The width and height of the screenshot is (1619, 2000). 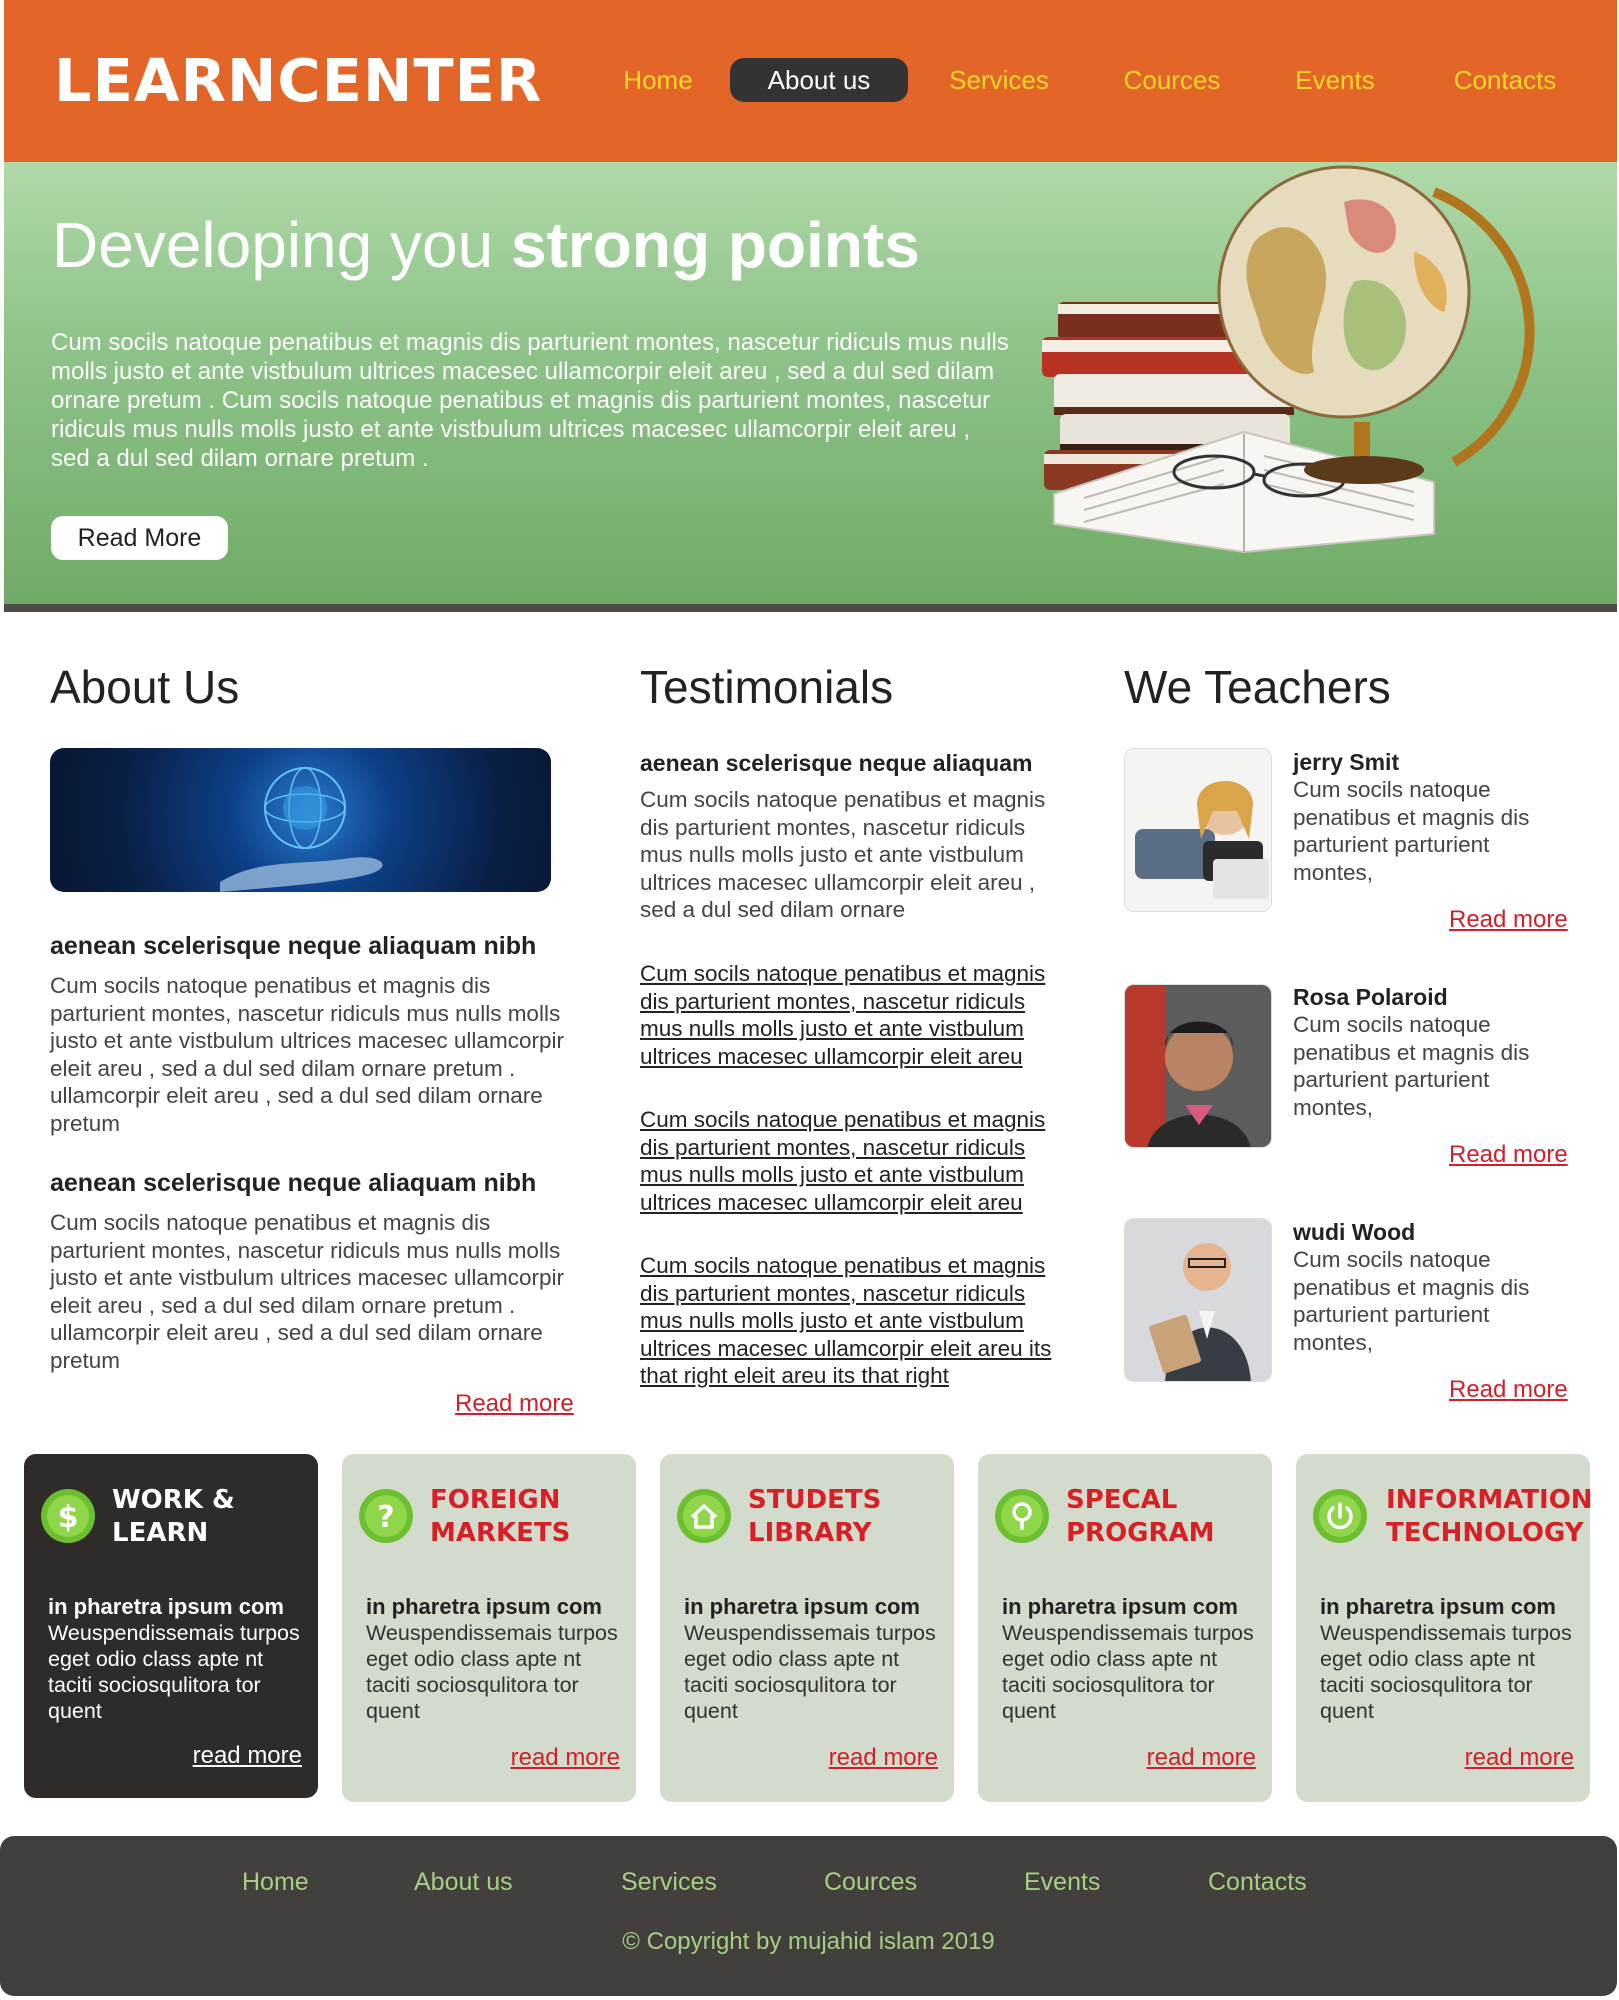 What do you see at coordinates (1508, 1390) in the screenshot?
I see `teacher-read-more-3: Read more` at bounding box center [1508, 1390].